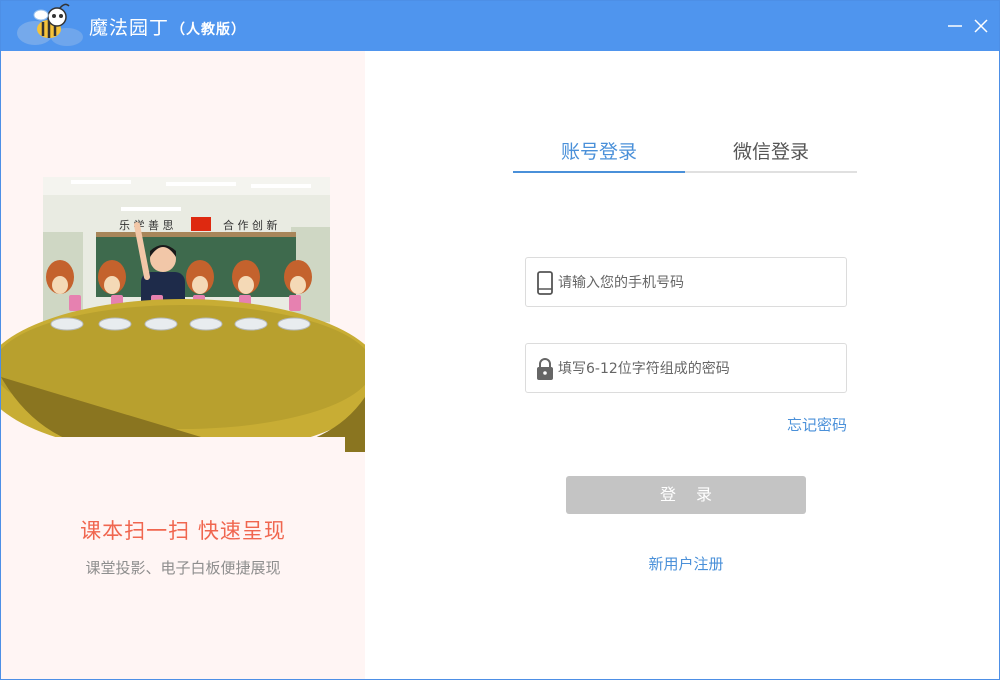 The height and width of the screenshot is (680, 1000). Describe the element at coordinates (698, 369) in the screenshot. I see `password-input` at that location.